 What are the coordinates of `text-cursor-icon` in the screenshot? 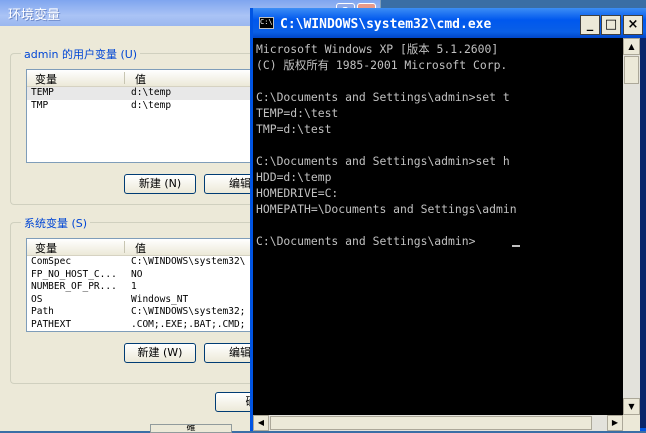 It's located at (516, 246).